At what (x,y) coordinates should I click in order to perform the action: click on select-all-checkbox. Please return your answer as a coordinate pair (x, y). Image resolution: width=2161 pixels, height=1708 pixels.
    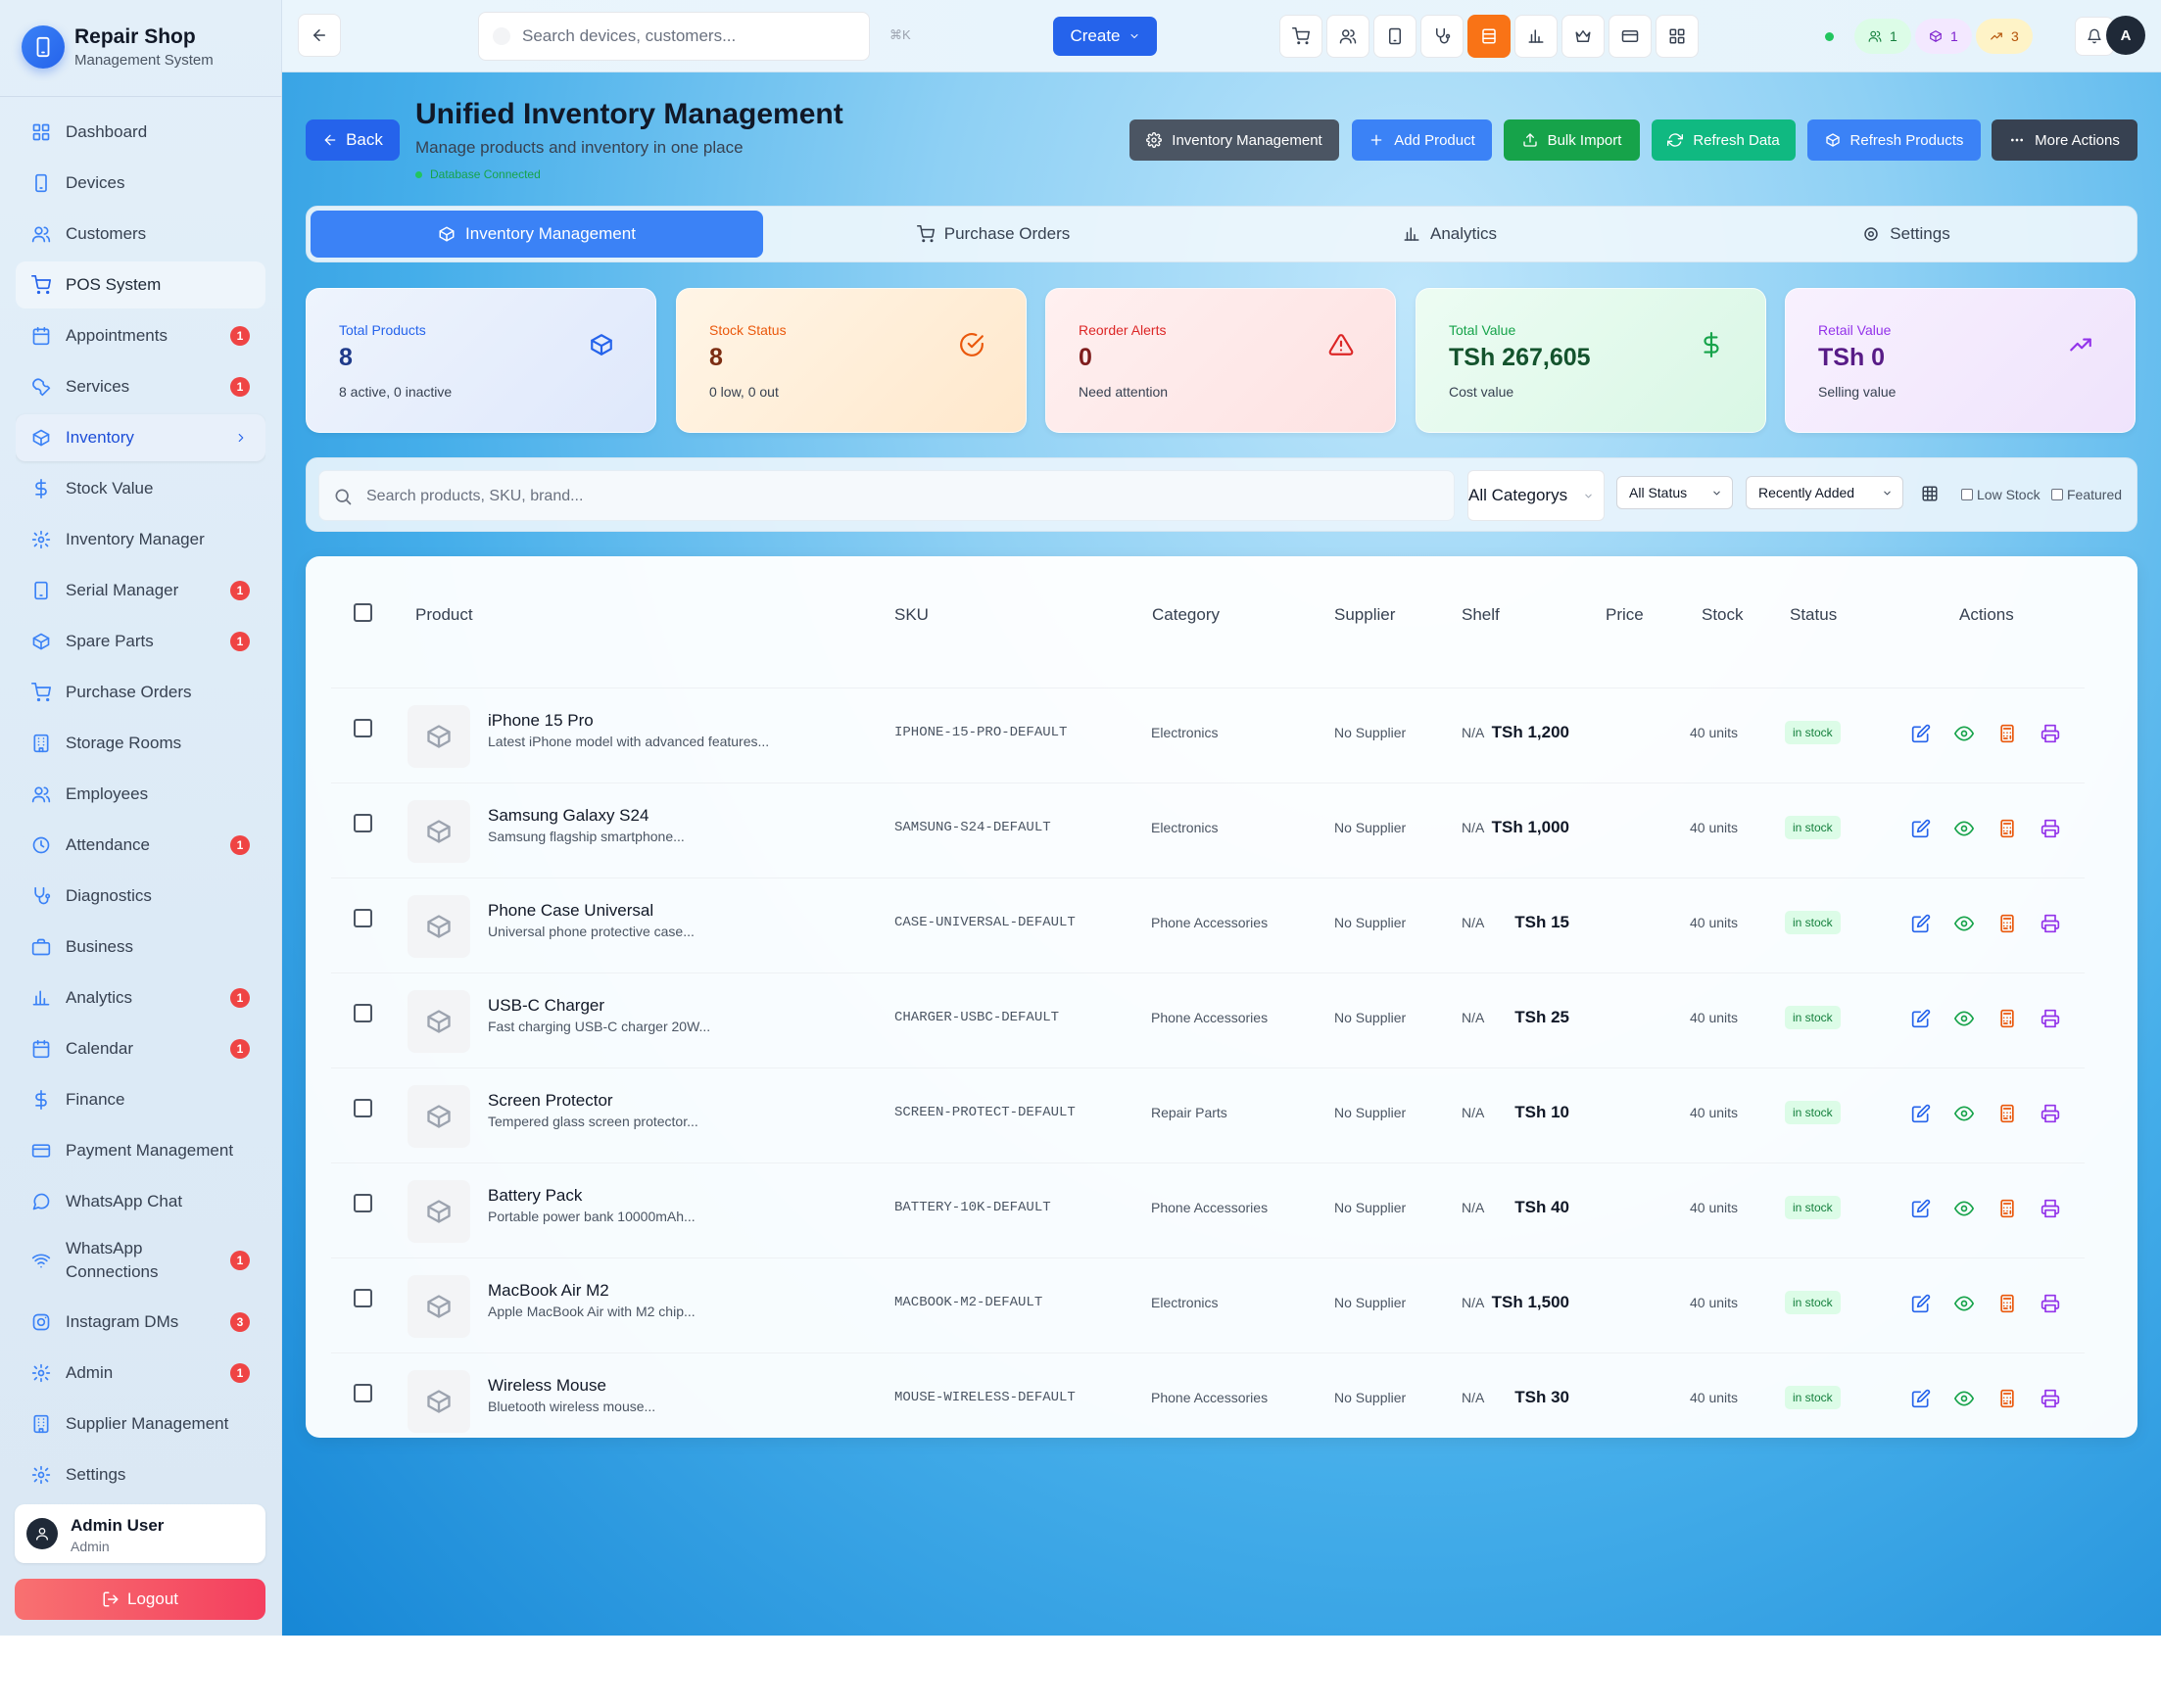
    Looking at the image, I should click on (363, 612).